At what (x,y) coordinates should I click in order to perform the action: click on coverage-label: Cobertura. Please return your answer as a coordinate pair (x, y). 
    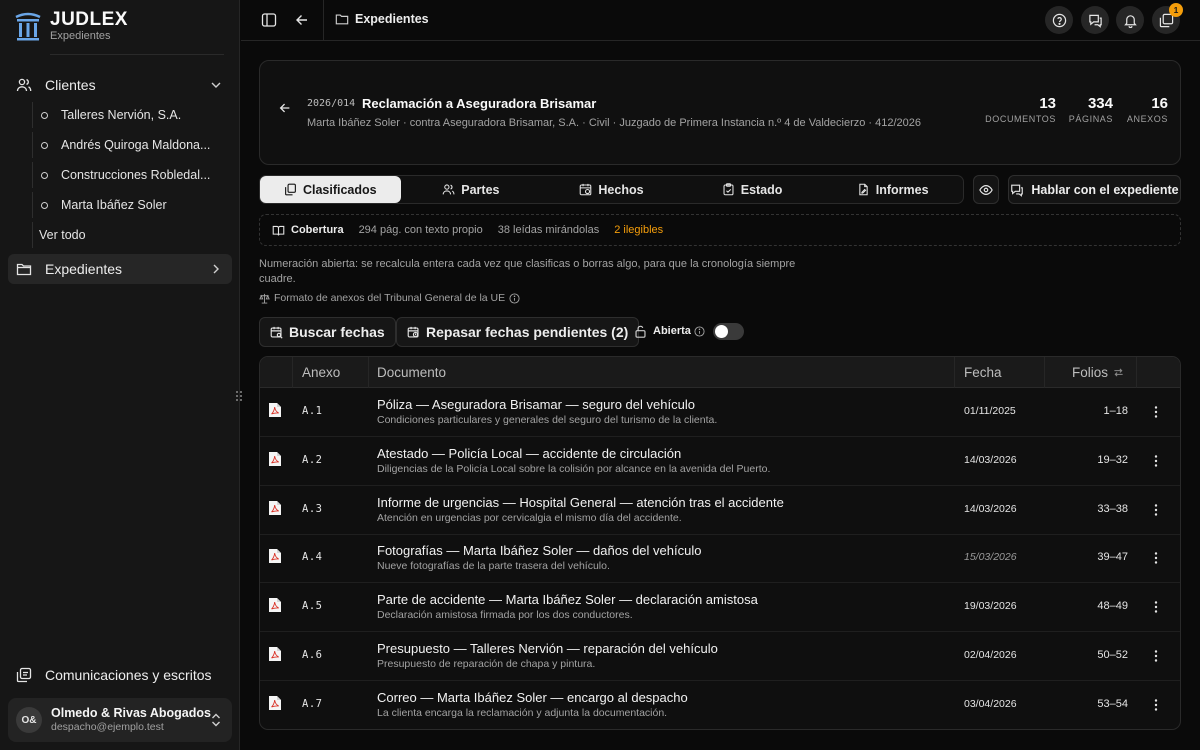
    Looking at the image, I should click on (317, 230).